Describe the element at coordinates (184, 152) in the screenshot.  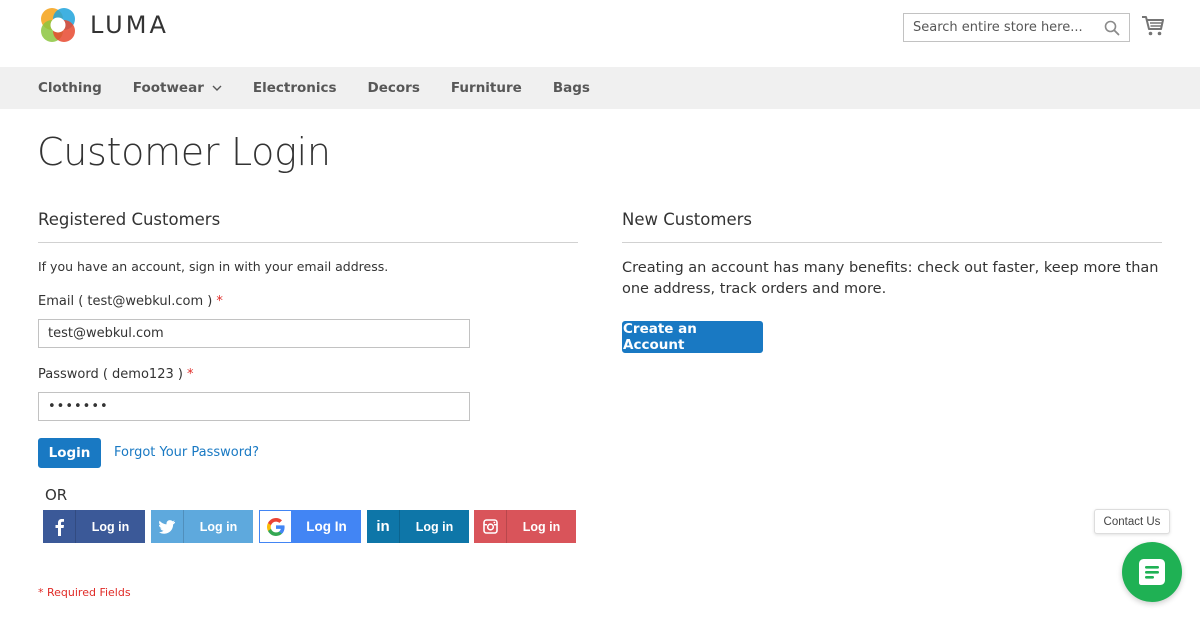
I see `page-title: Customer Login` at that location.